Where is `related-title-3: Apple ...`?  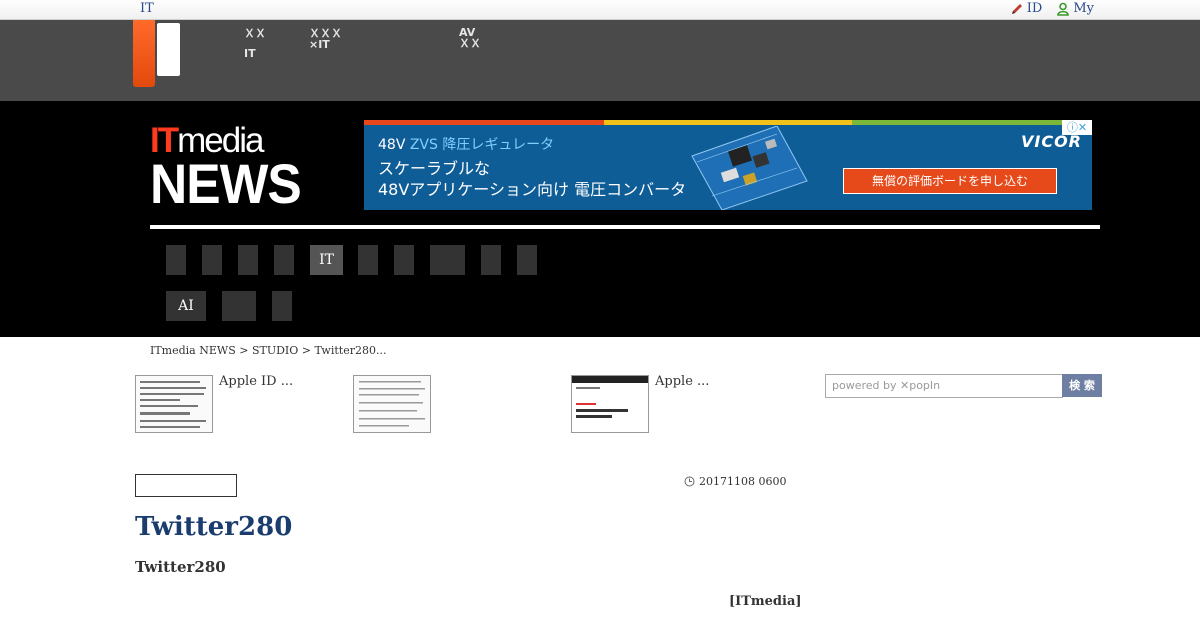
related-title-3: Apple ... is located at coordinates (682, 381).